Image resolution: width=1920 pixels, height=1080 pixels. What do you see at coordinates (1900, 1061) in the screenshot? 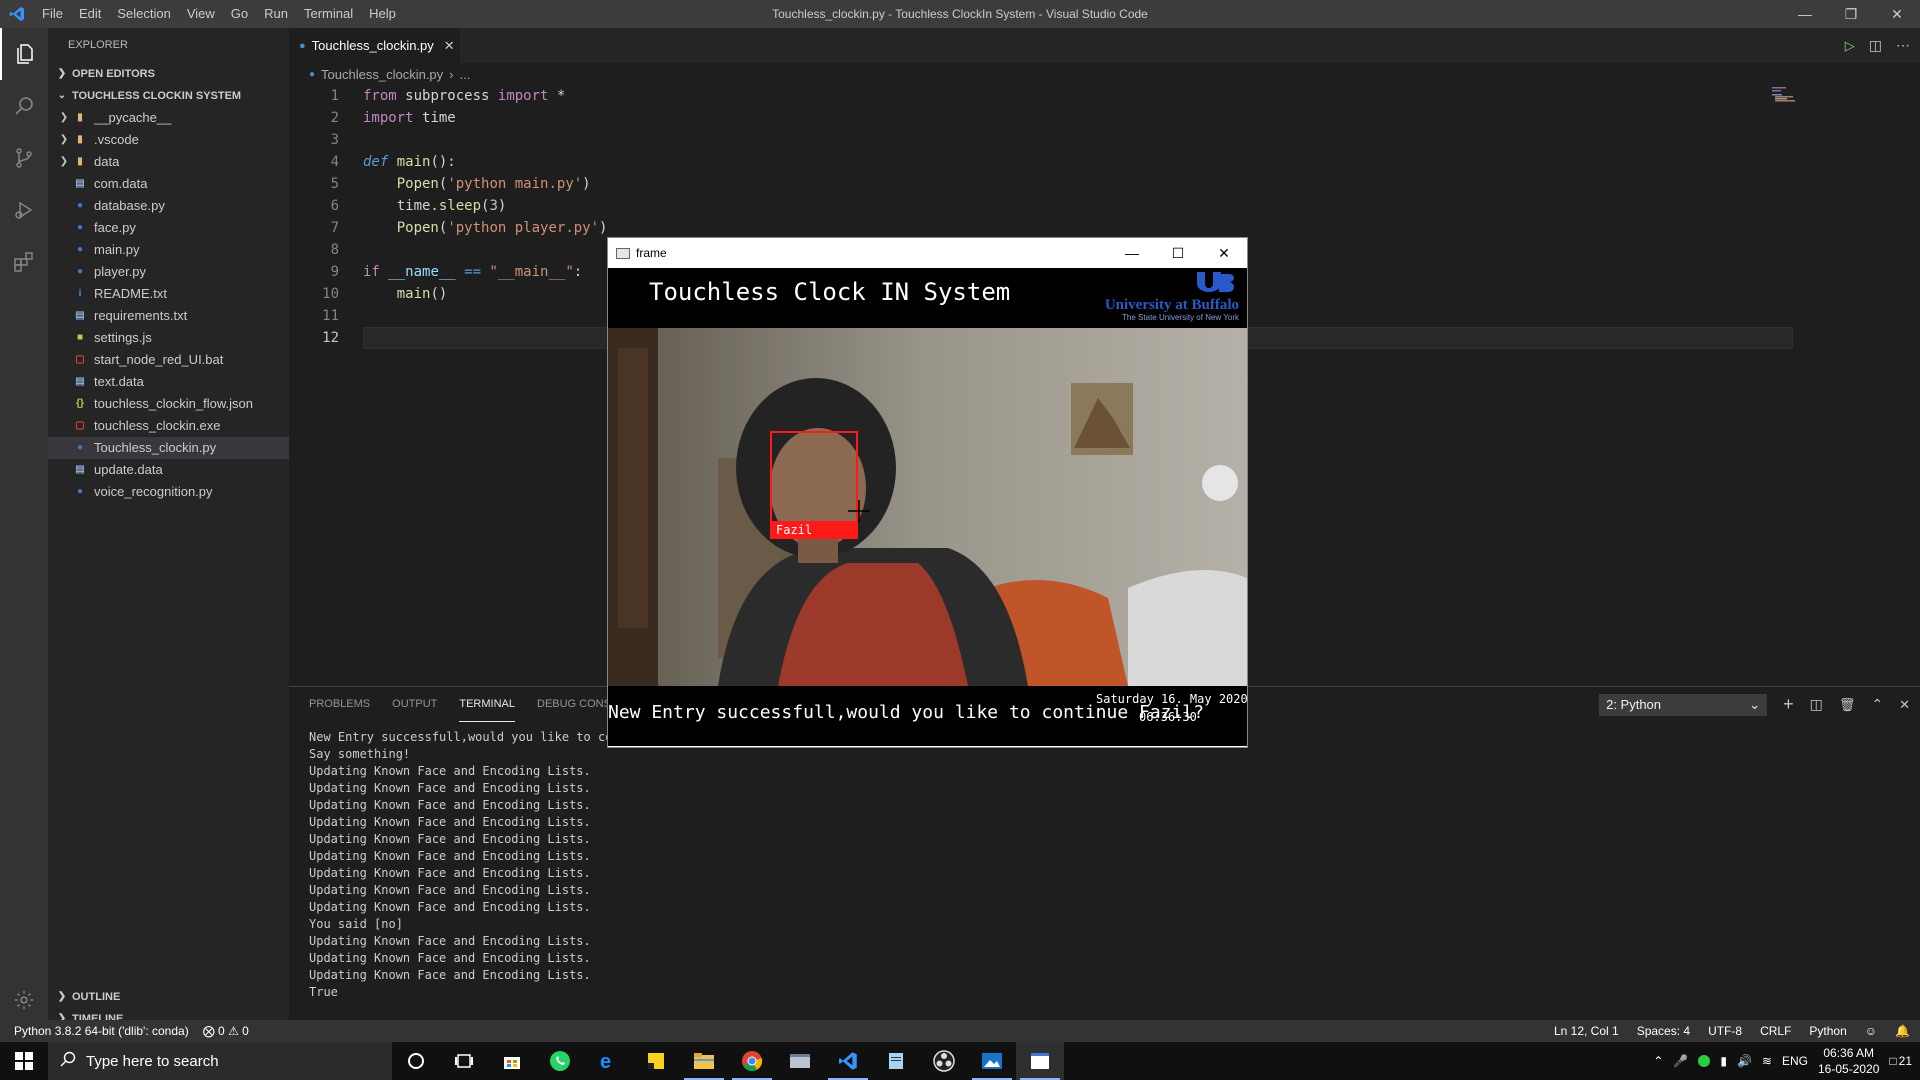
I see `notification-center: □ 21` at bounding box center [1900, 1061].